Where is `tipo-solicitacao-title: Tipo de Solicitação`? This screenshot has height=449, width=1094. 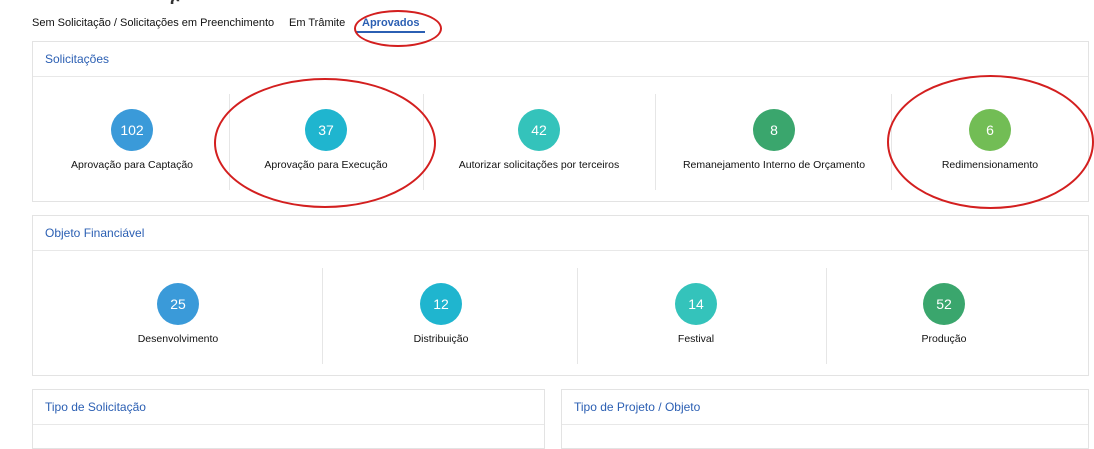
tipo-solicitacao-title: Tipo de Solicitação is located at coordinates (288, 407).